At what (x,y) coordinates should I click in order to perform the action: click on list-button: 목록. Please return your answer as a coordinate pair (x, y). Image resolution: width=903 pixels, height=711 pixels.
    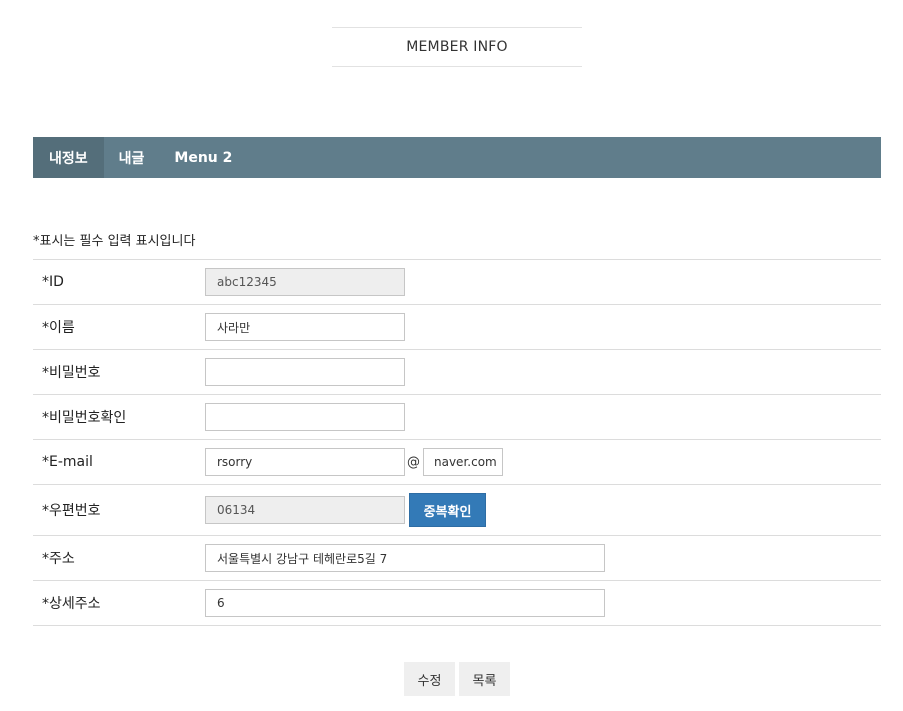
    Looking at the image, I should click on (484, 679).